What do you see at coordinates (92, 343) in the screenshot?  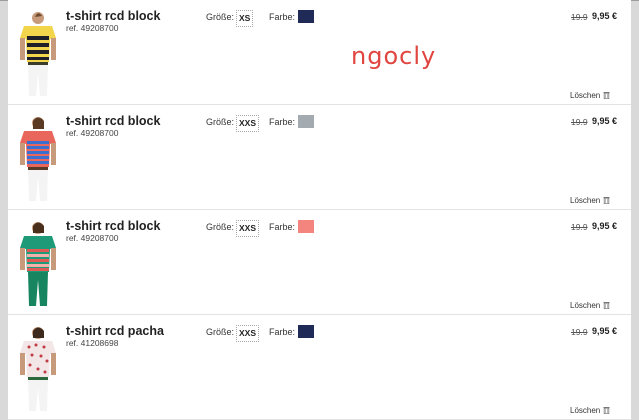 I see `product-ref: ref. 41208698` at bounding box center [92, 343].